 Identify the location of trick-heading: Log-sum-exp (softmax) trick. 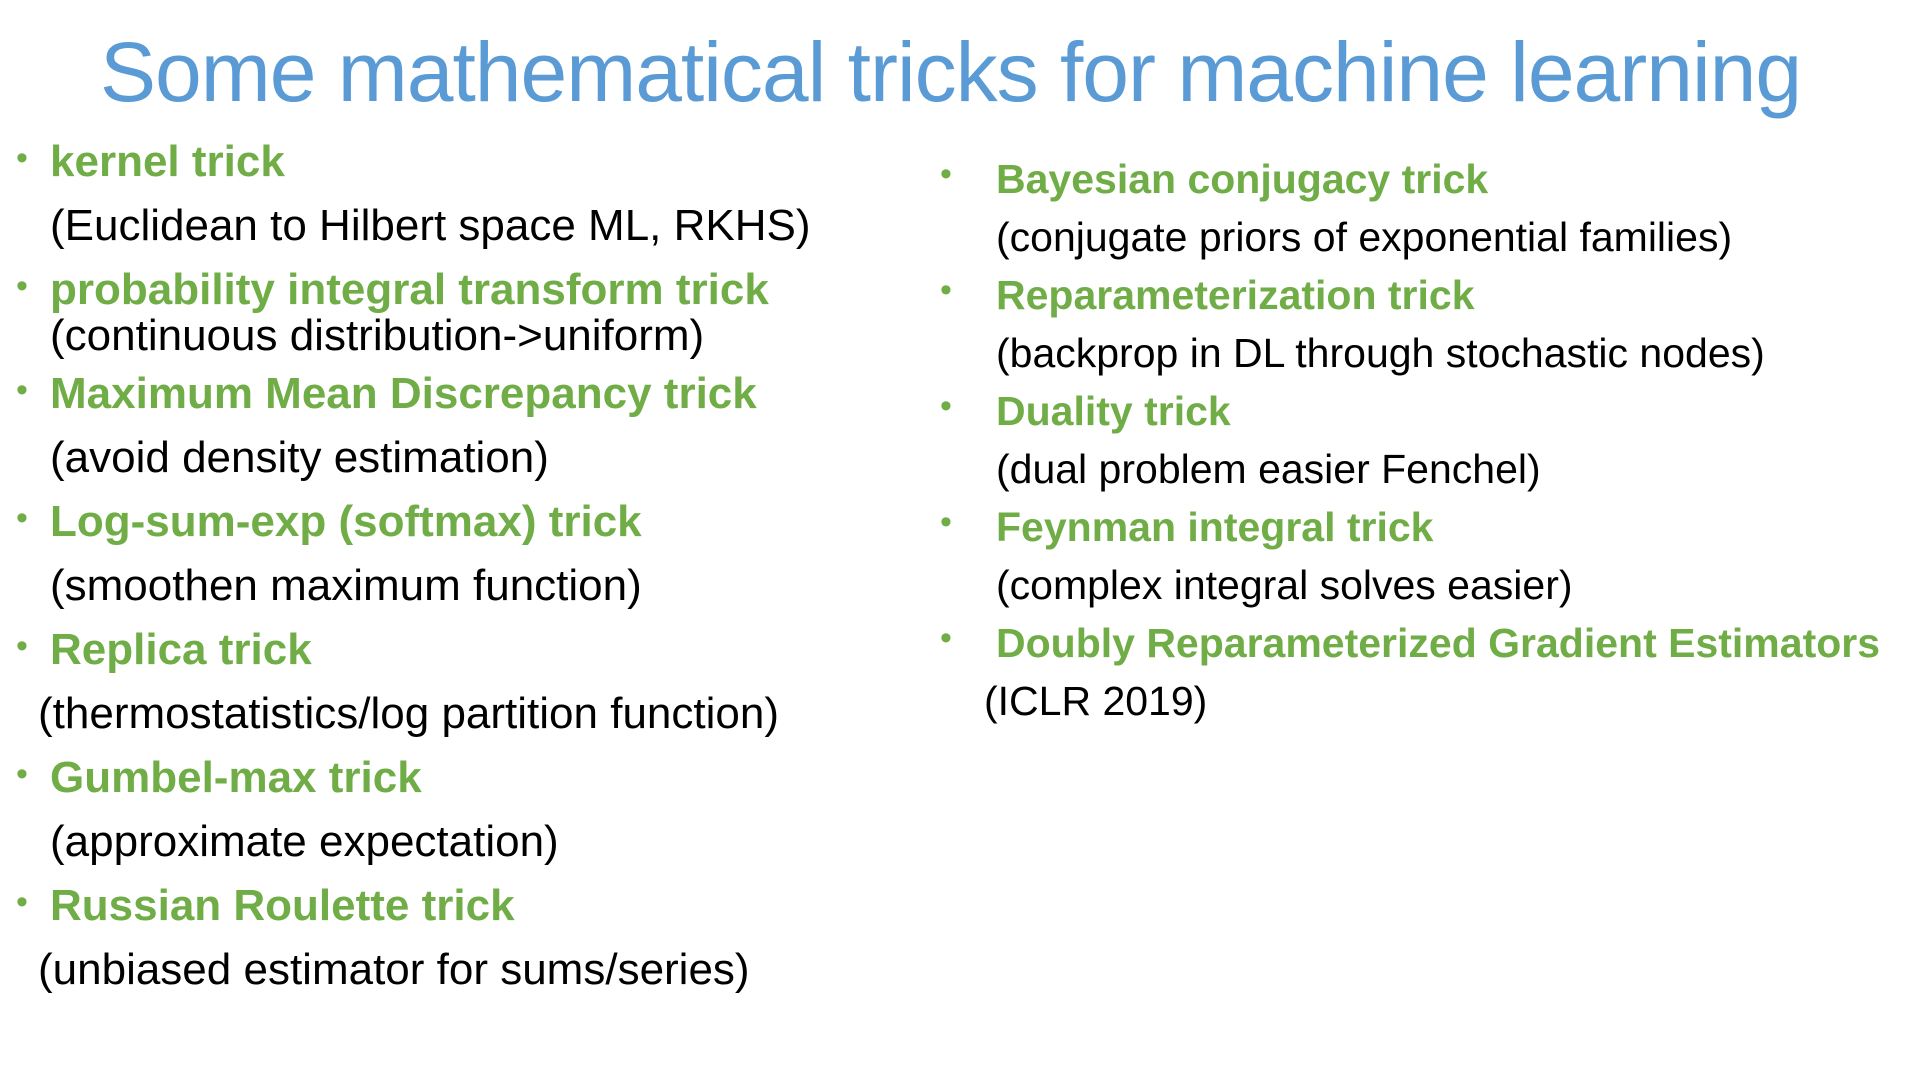
(346, 521).